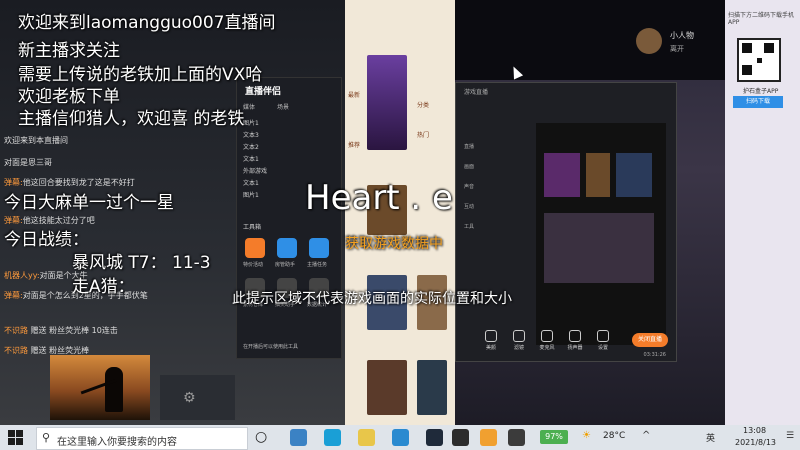 The image size is (800, 450). What do you see at coordinates (790, 436) in the screenshot?
I see `notification-icon: ☰` at bounding box center [790, 436].